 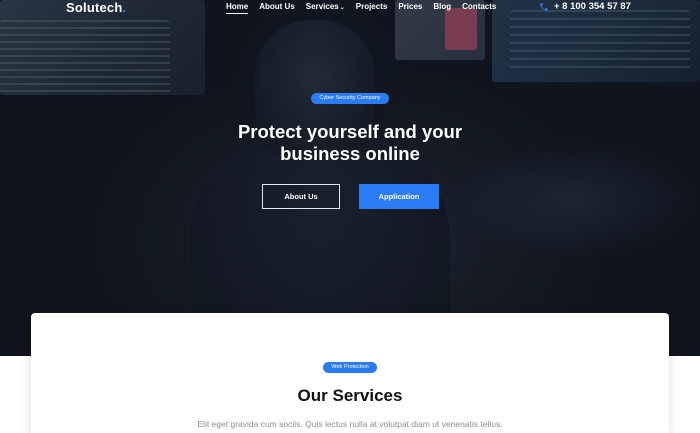 I want to click on phone-link: + 8 100 354 57 87, so click(x=585, y=6).